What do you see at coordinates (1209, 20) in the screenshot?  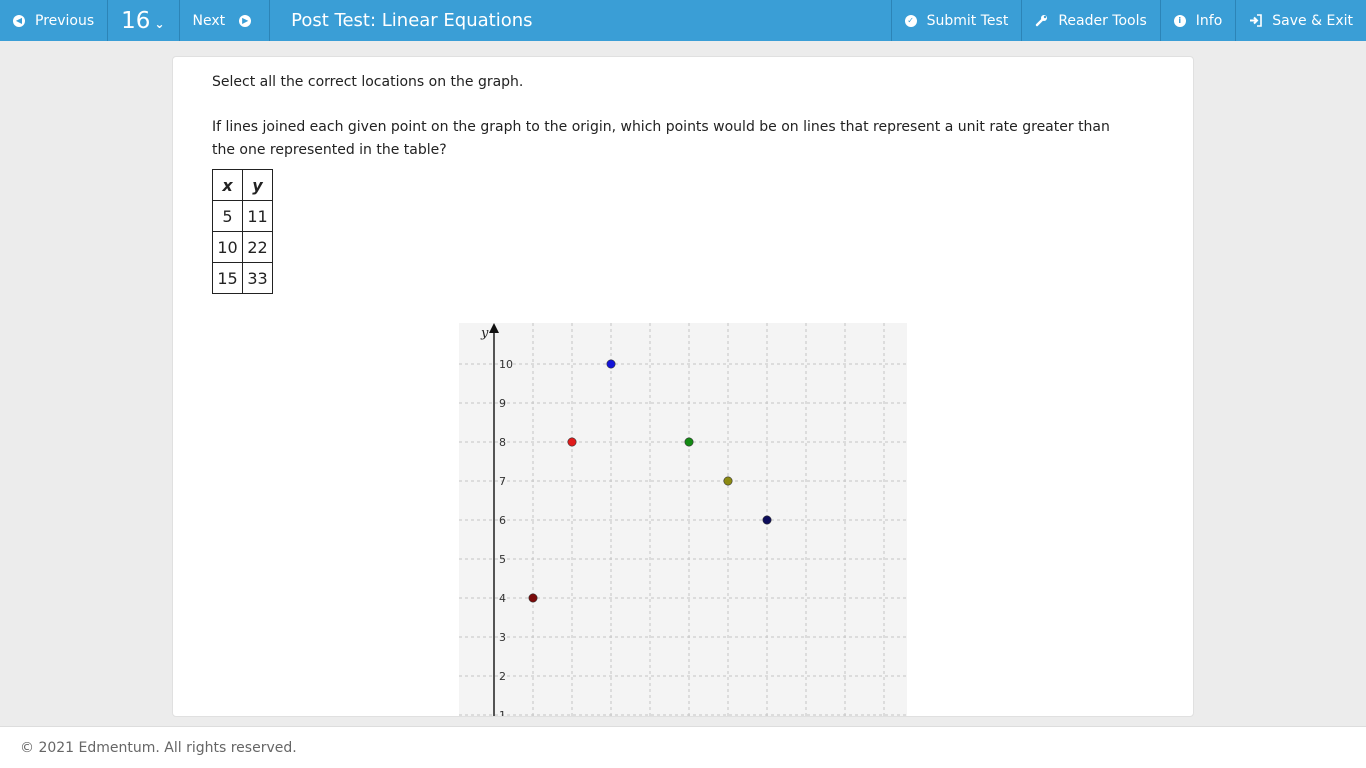 I see `info-label: Info` at bounding box center [1209, 20].